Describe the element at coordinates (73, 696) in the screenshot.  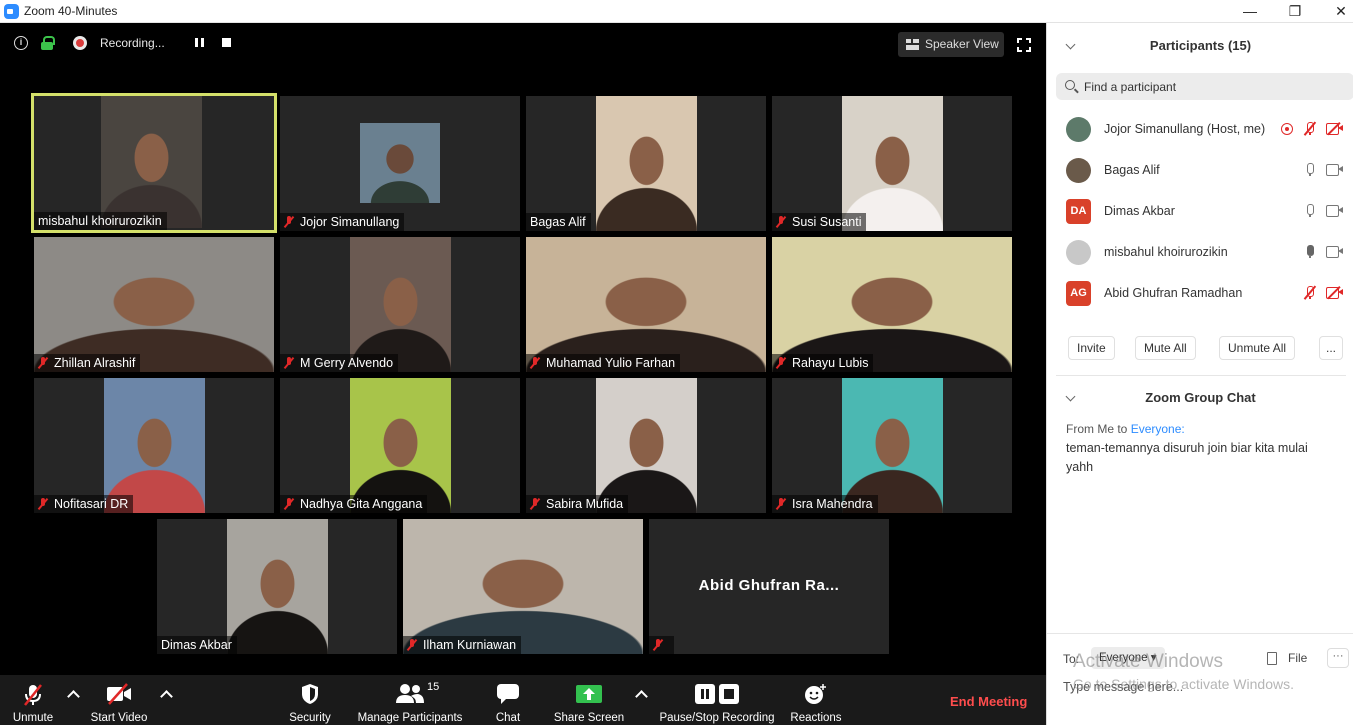
I see `audio-options-chevron-icon` at that location.